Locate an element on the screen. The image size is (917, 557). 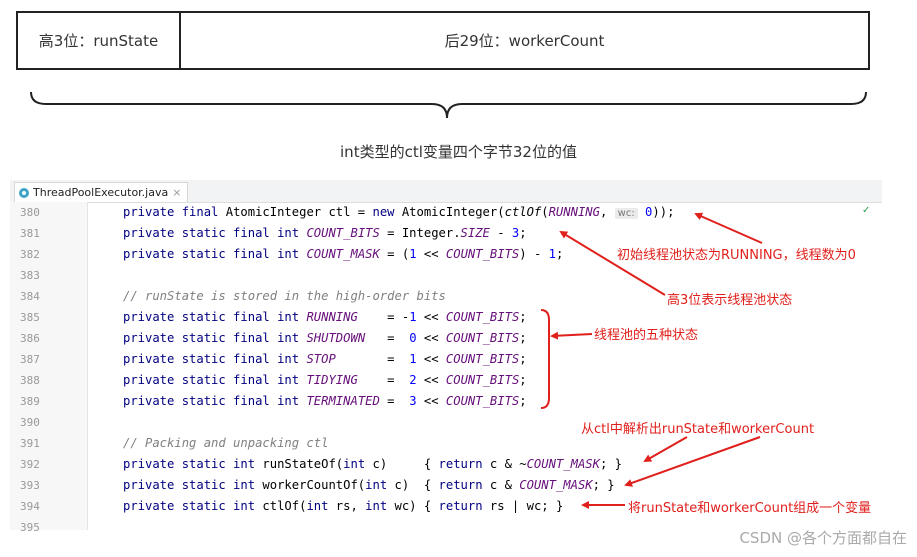
annotation-arrows is located at coordinates (651, 360).